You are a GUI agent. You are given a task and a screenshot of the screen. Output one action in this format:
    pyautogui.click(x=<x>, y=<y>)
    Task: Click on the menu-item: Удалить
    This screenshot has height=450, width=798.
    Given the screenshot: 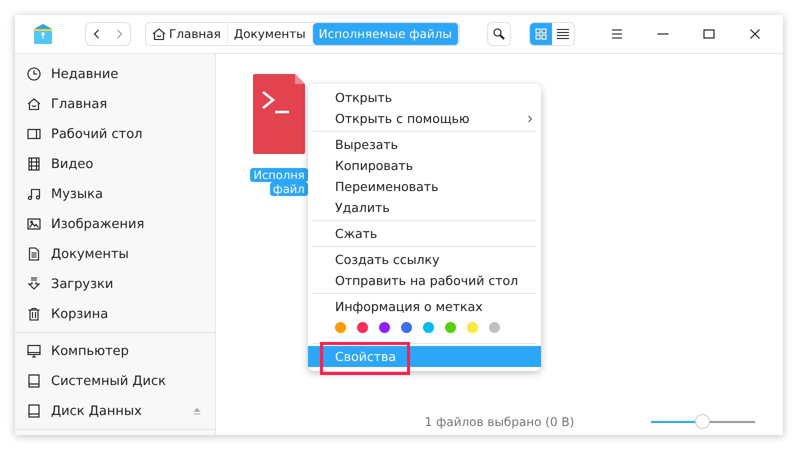 What is the action you would take?
    pyautogui.click(x=424, y=207)
    